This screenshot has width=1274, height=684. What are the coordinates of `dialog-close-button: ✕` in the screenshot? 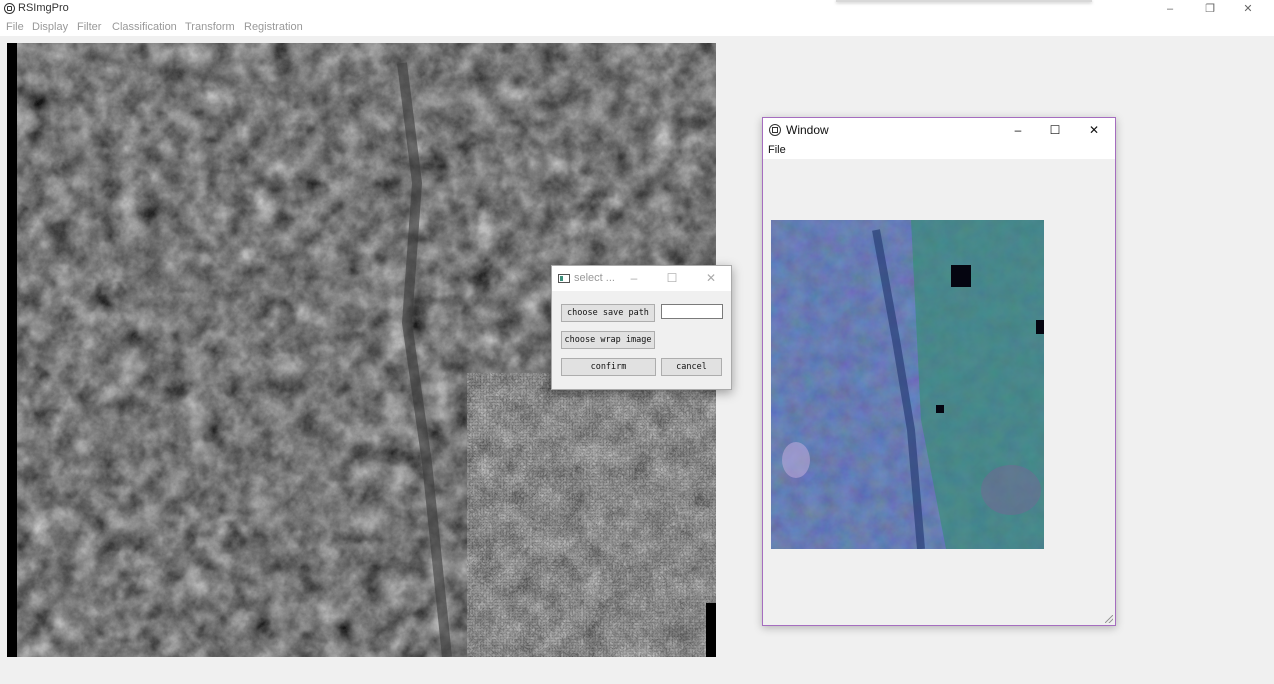 It's located at (711, 278).